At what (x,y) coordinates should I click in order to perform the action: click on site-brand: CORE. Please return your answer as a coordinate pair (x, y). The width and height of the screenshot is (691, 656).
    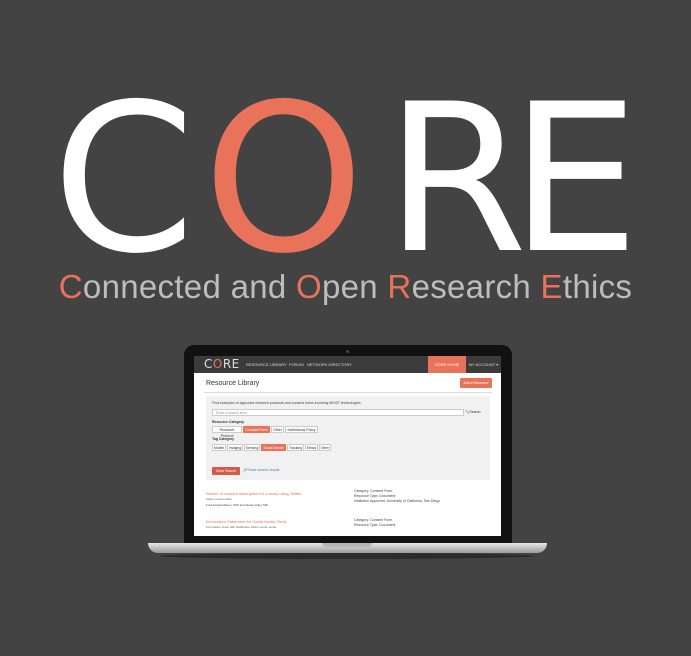
    Looking at the image, I should click on (222, 364).